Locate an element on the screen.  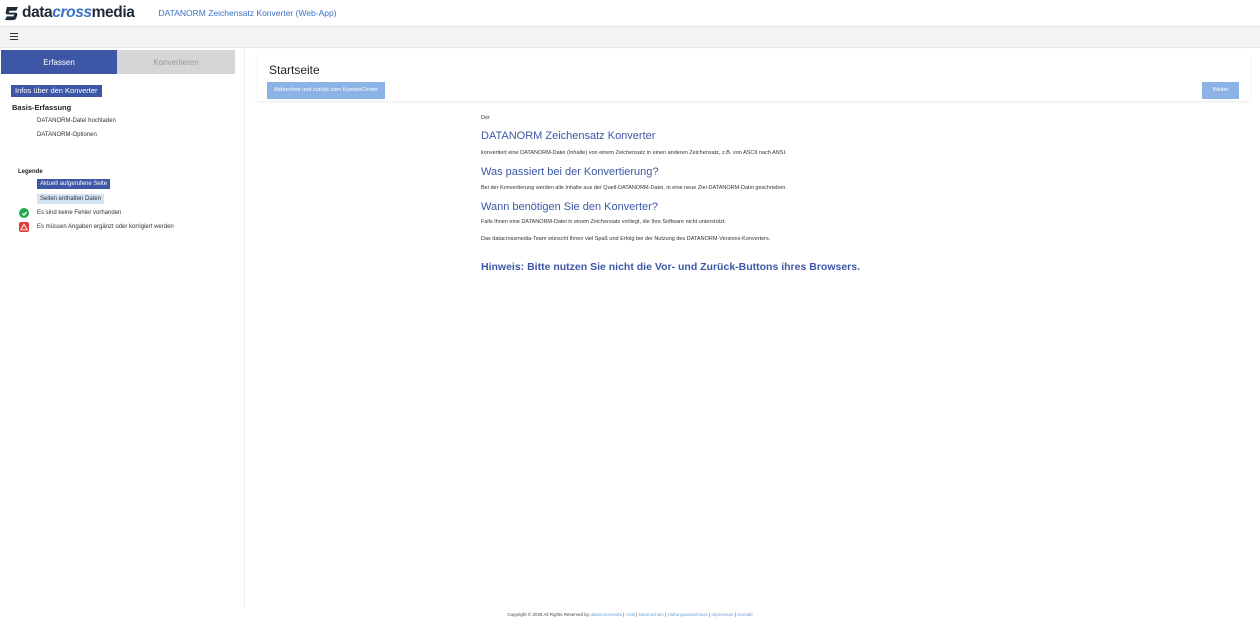
app-title: DATANORM Zeichensatz Konverter (Web-App) is located at coordinates (247, 13).